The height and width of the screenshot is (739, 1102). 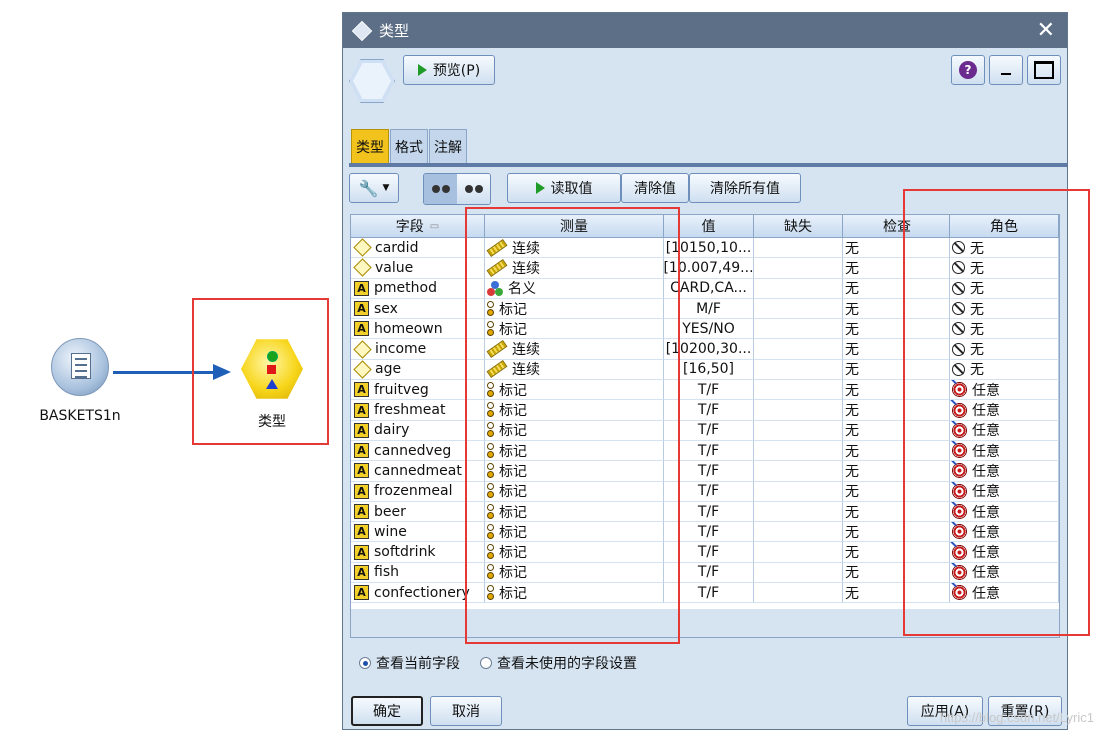 I want to click on radio-view-current, so click(x=365, y=663).